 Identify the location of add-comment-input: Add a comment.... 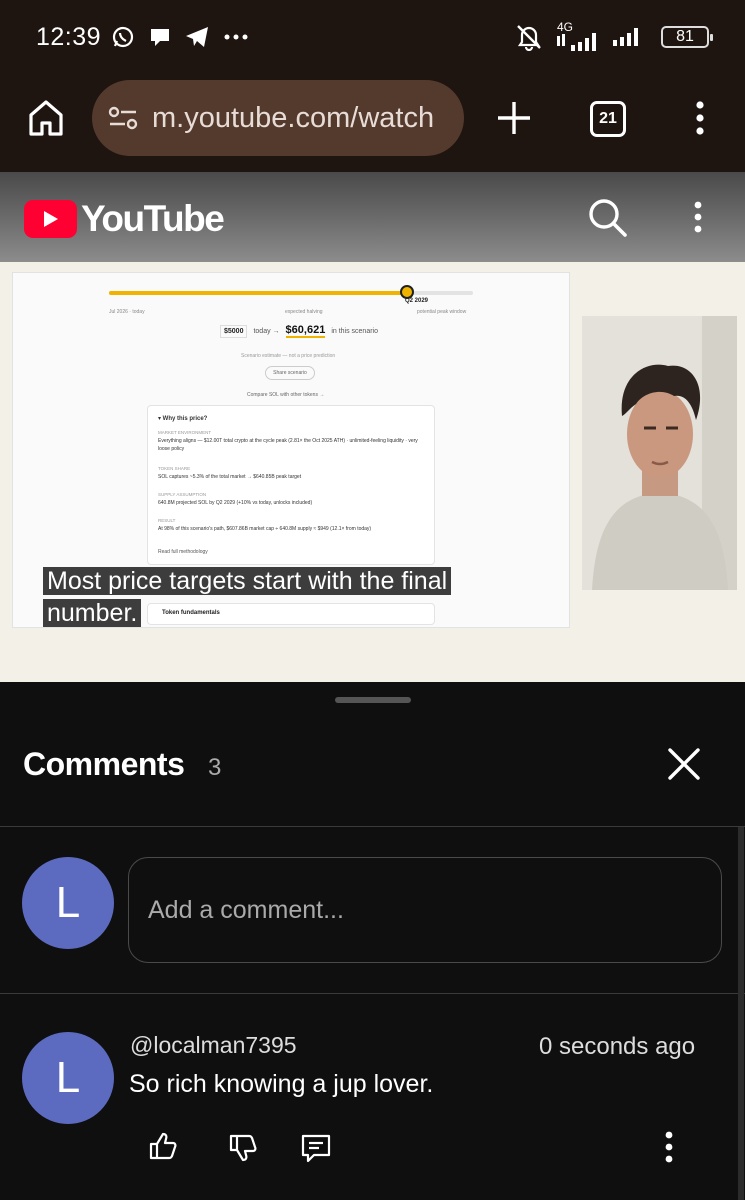
(425, 910).